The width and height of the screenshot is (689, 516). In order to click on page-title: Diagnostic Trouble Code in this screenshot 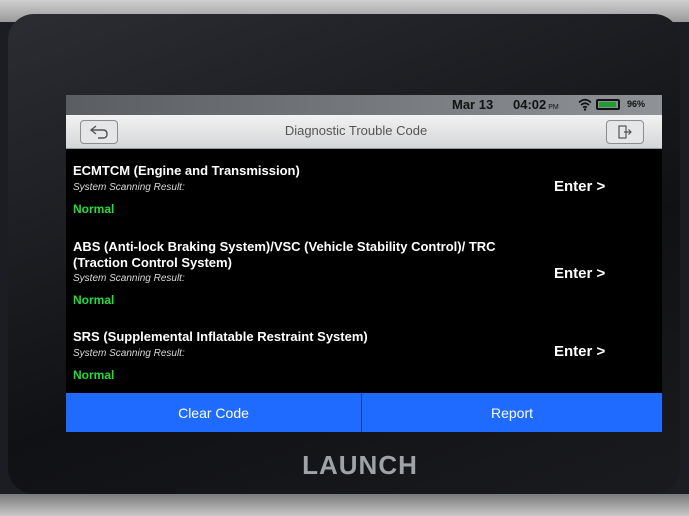, I will do `click(356, 130)`.